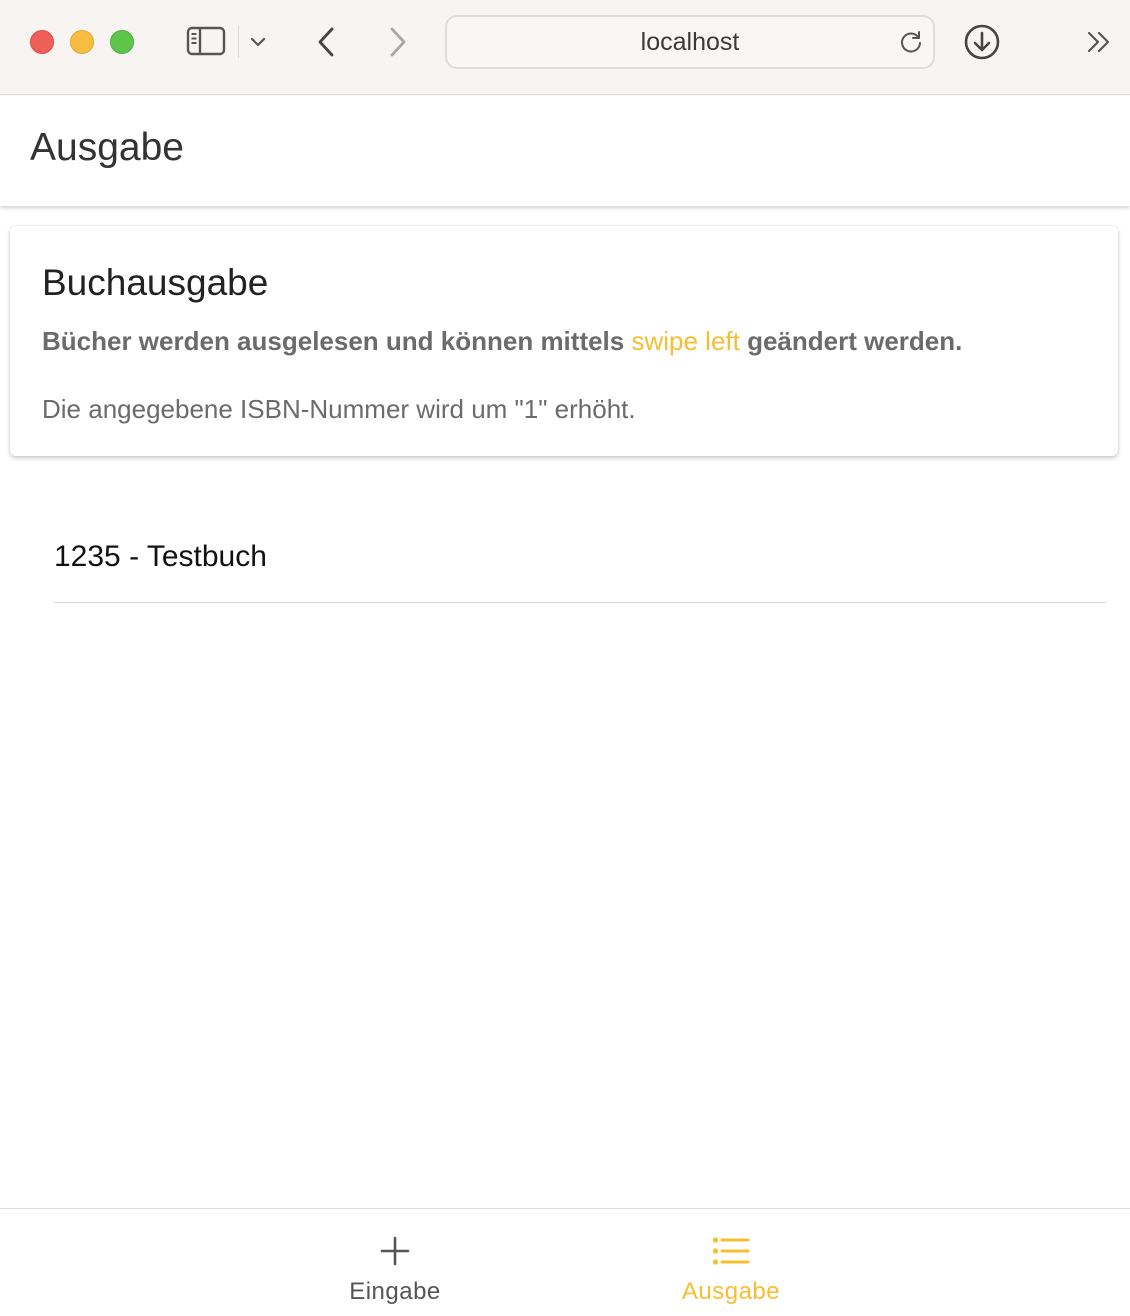 Image resolution: width=1130 pixels, height=1316 pixels. What do you see at coordinates (82, 42) in the screenshot?
I see `minimize-window-button` at bounding box center [82, 42].